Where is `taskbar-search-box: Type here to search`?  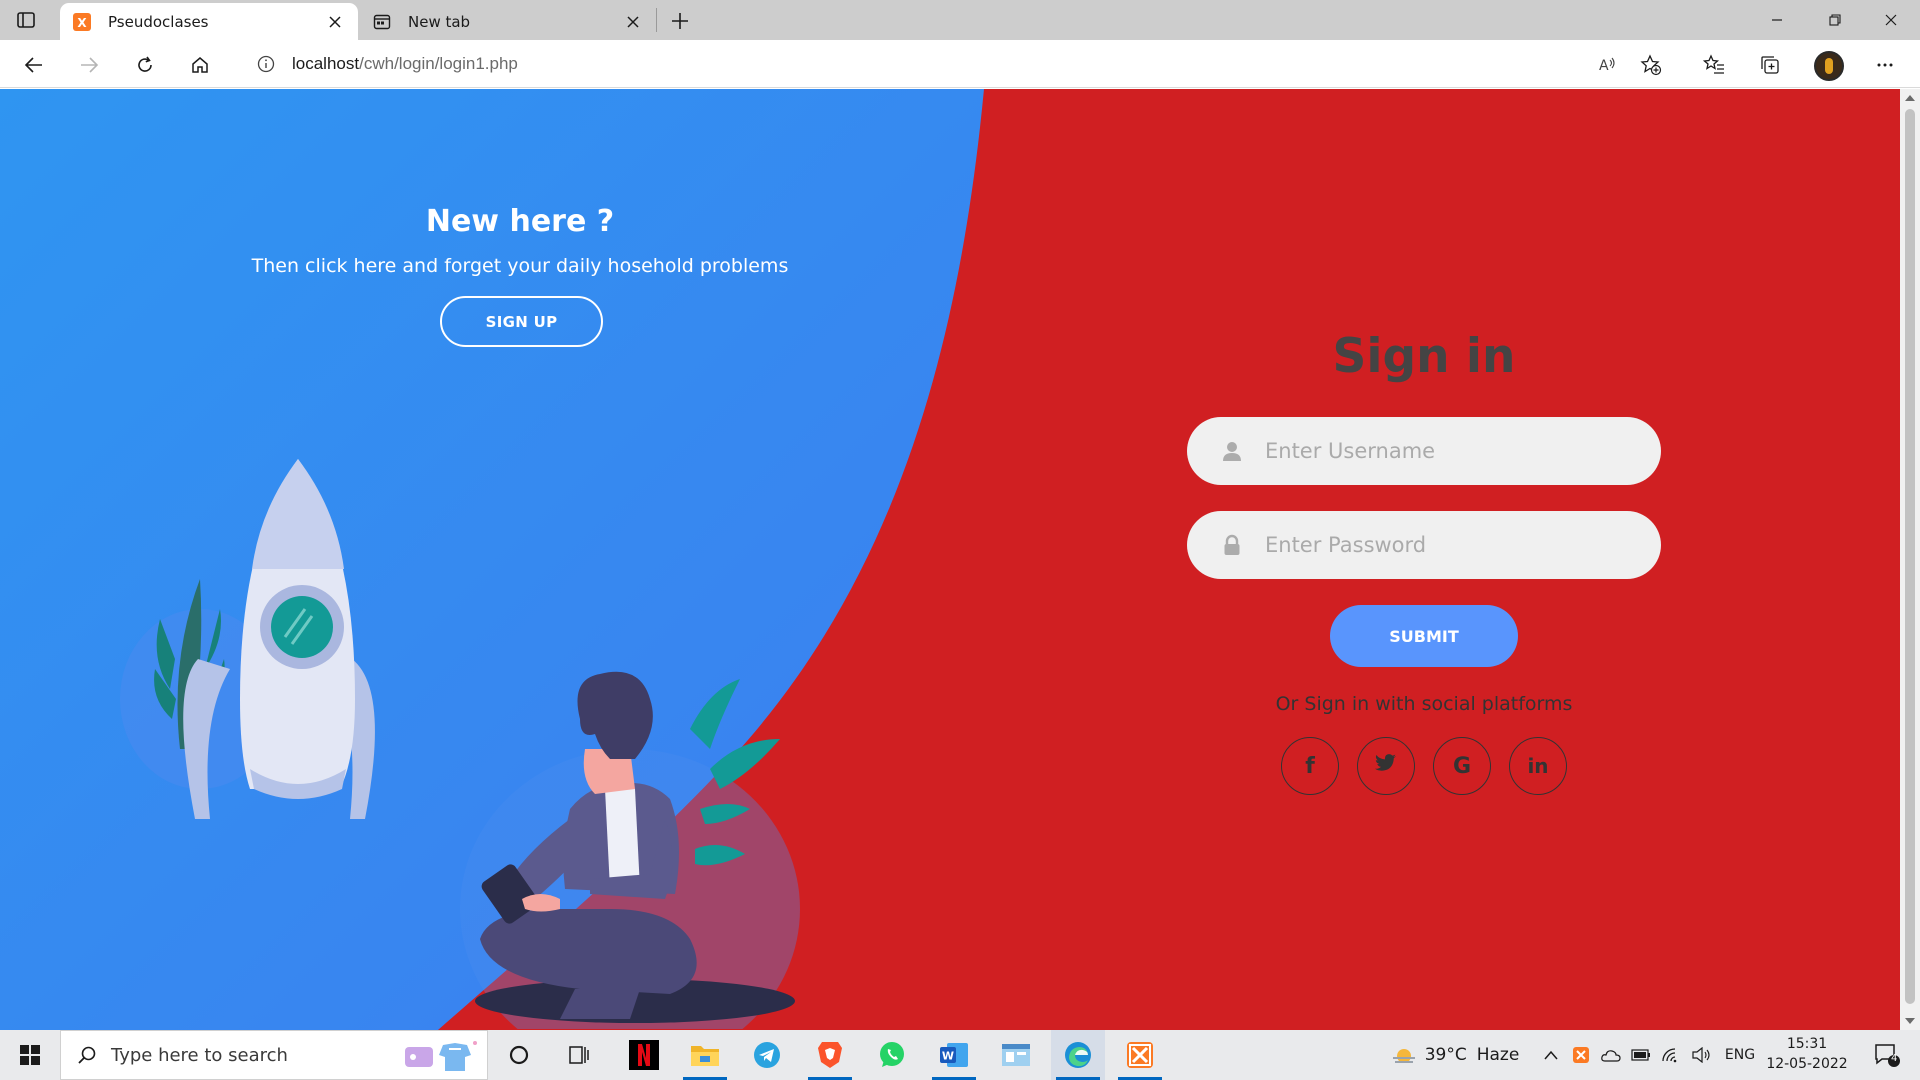
taskbar-search-box: Type here to search is located at coordinates (274, 1055).